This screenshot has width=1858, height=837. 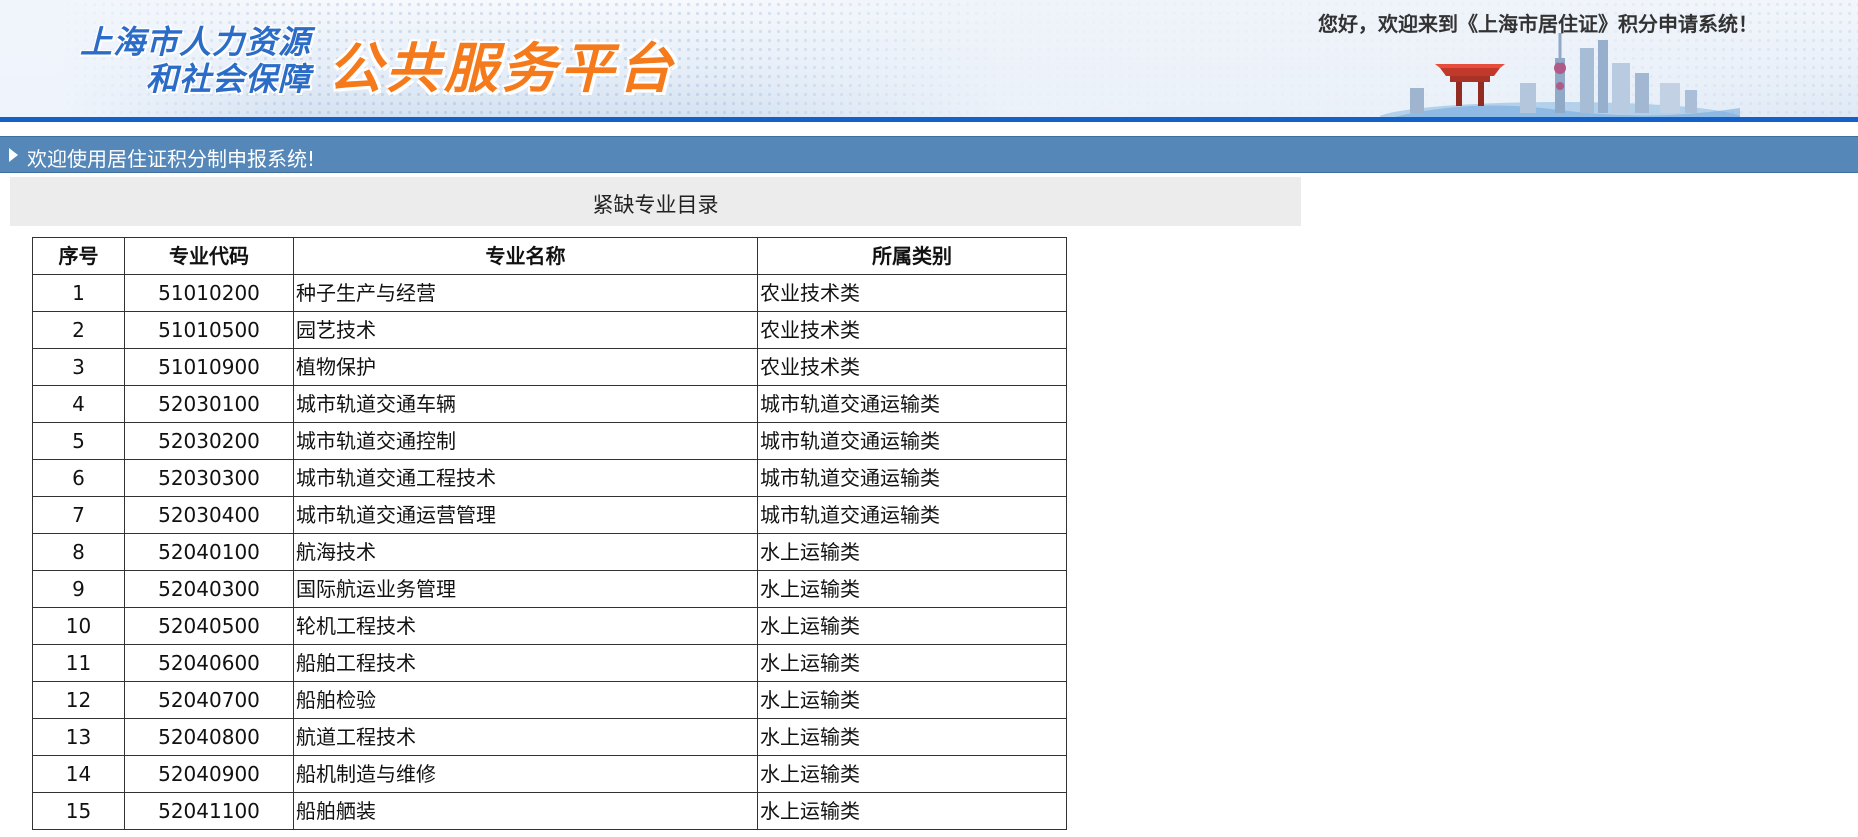 I want to click on column-header-category: 所属类别, so click(x=912, y=256).